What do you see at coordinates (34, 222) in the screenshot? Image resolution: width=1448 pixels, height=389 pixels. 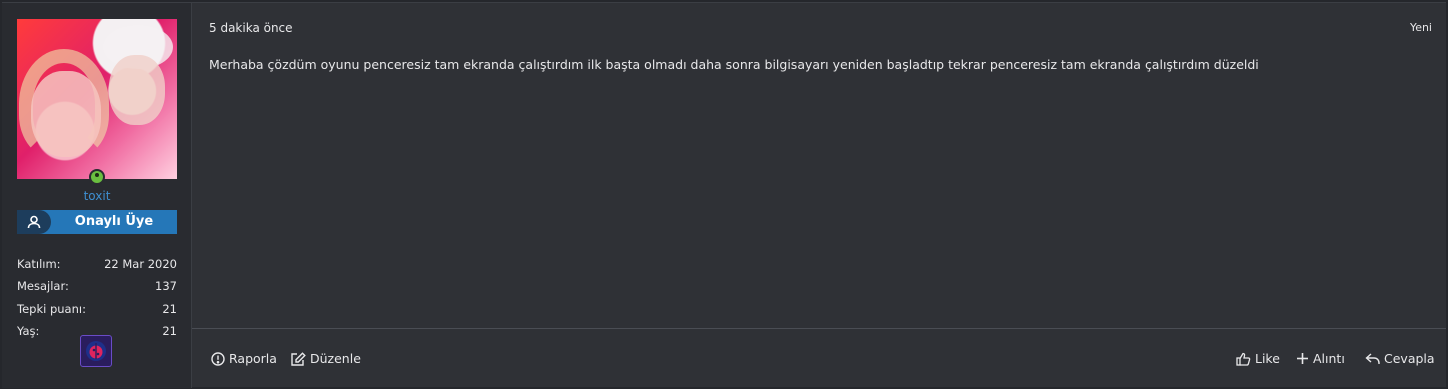 I see `user-icon` at bounding box center [34, 222].